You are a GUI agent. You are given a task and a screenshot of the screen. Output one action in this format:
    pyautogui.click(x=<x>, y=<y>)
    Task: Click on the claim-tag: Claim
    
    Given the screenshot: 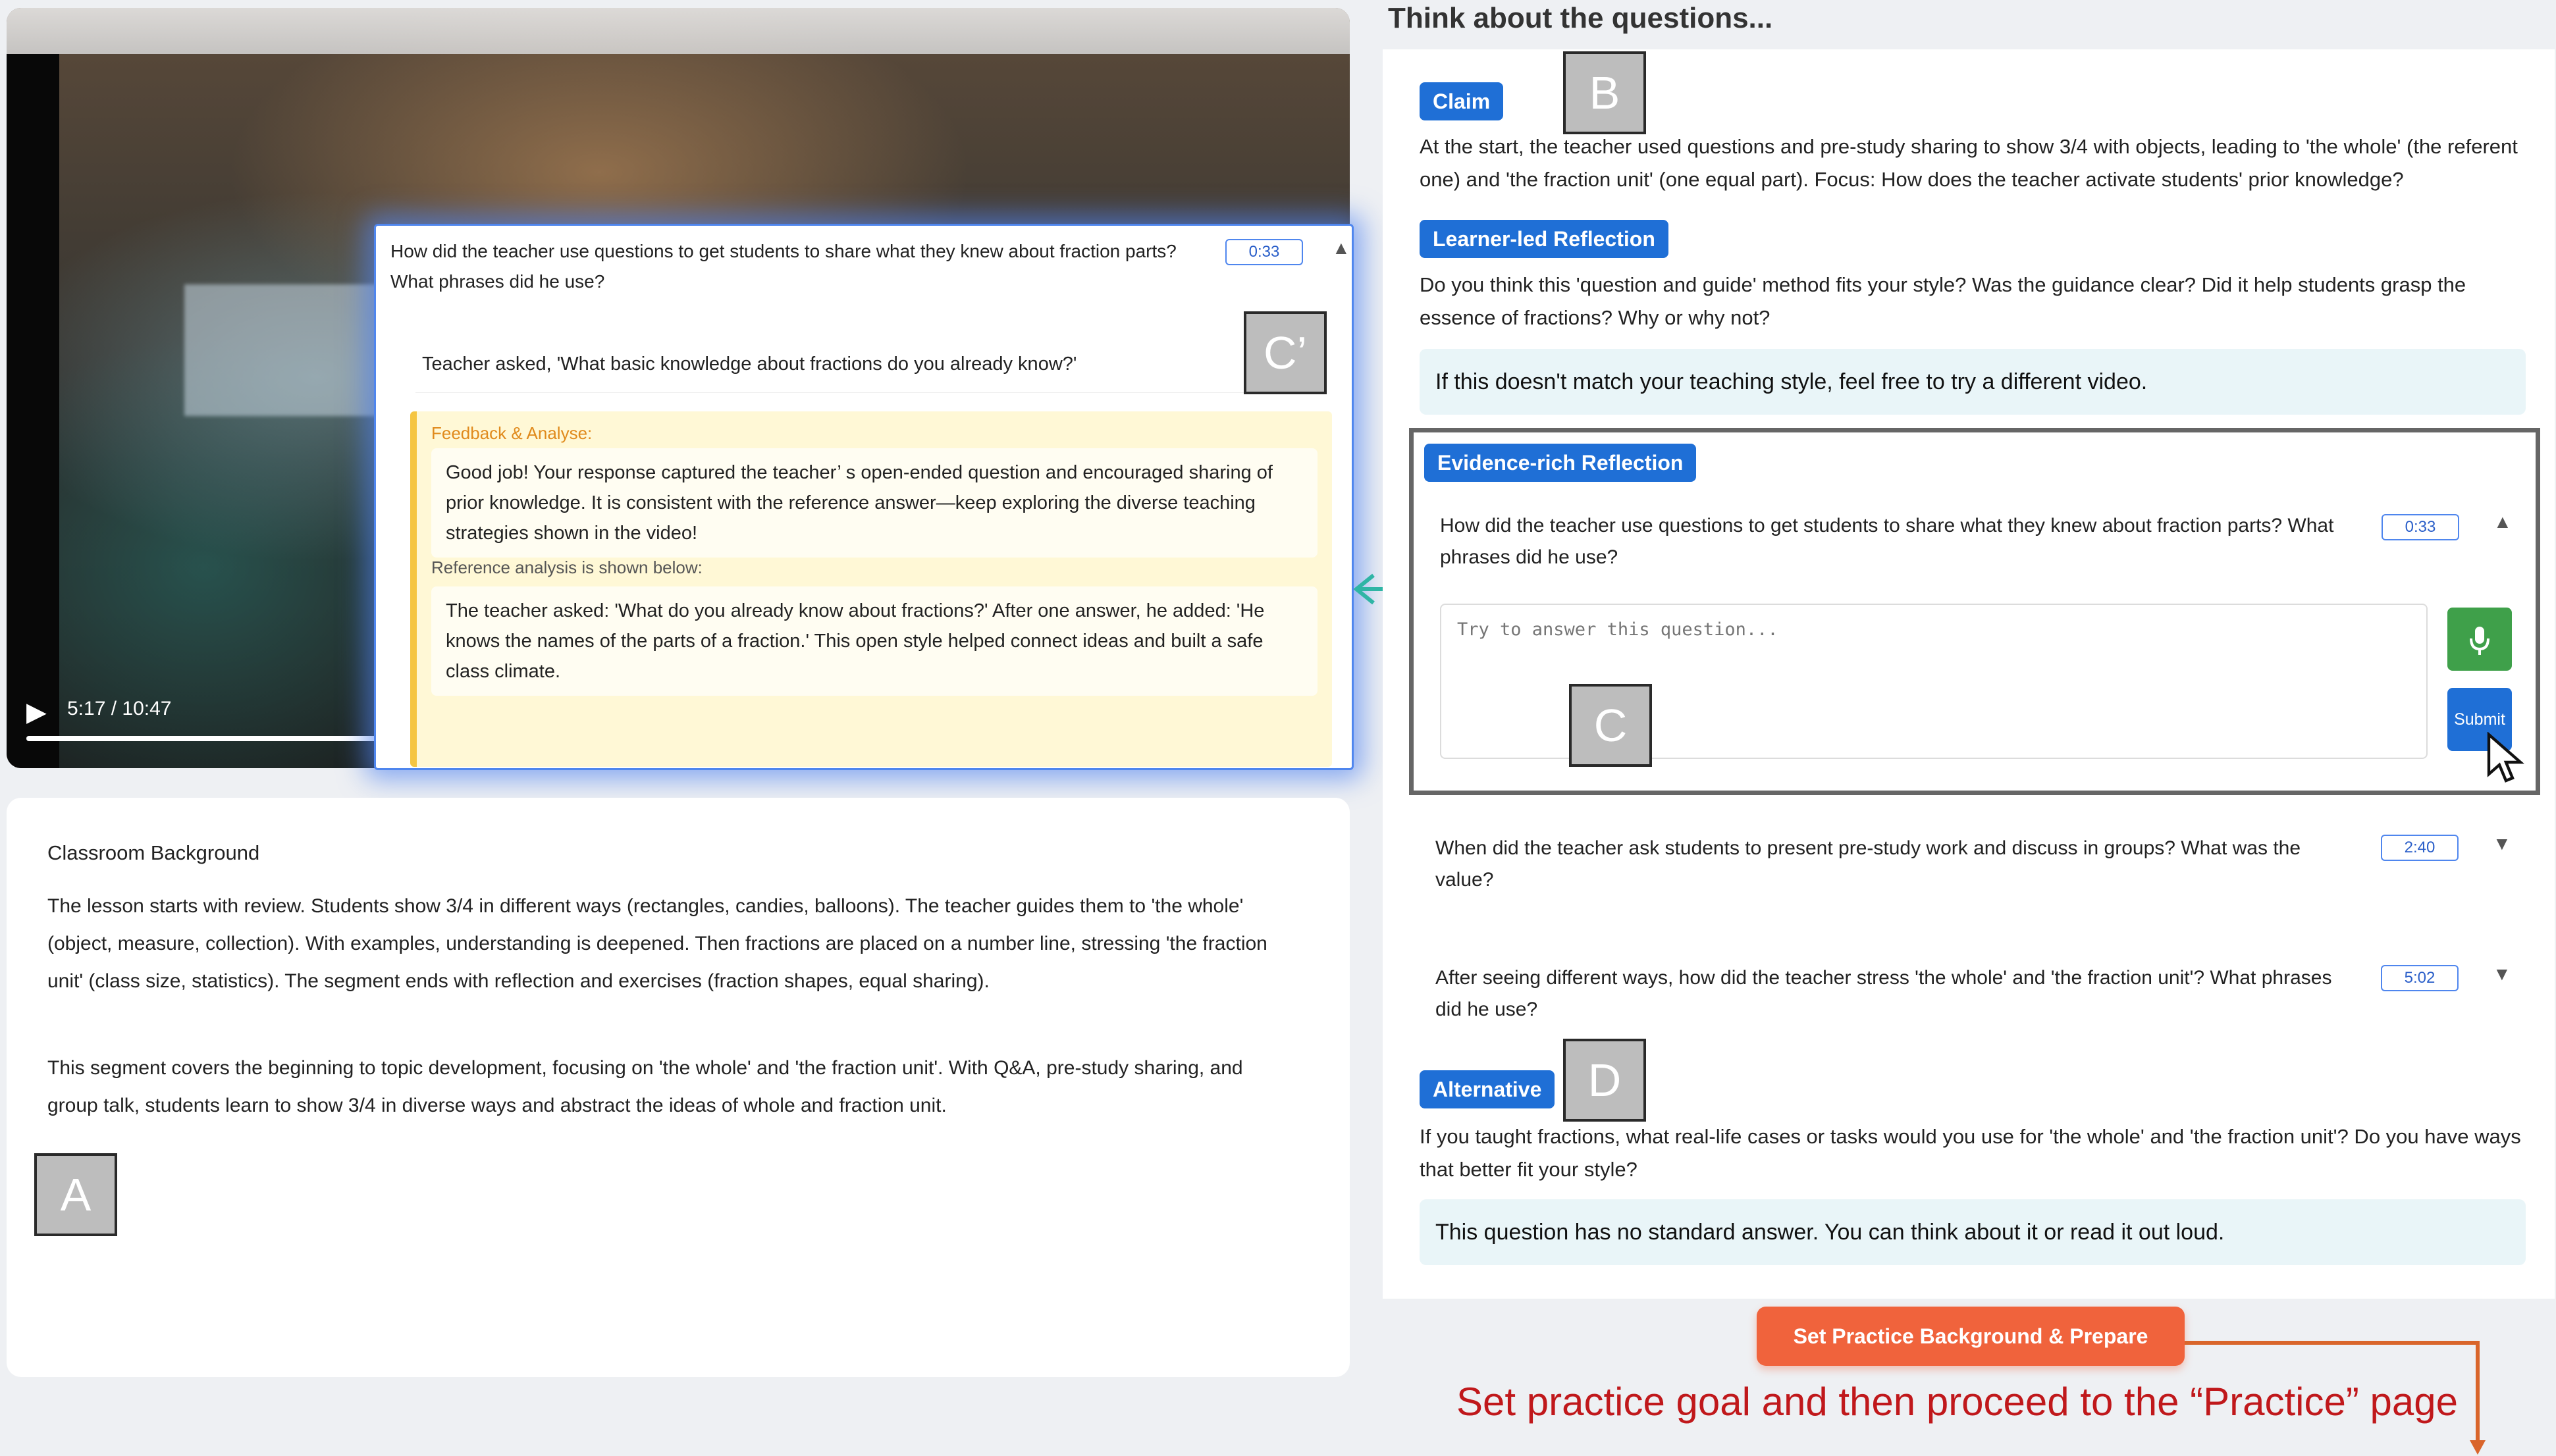 What is the action you would take?
    pyautogui.click(x=1462, y=101)
    